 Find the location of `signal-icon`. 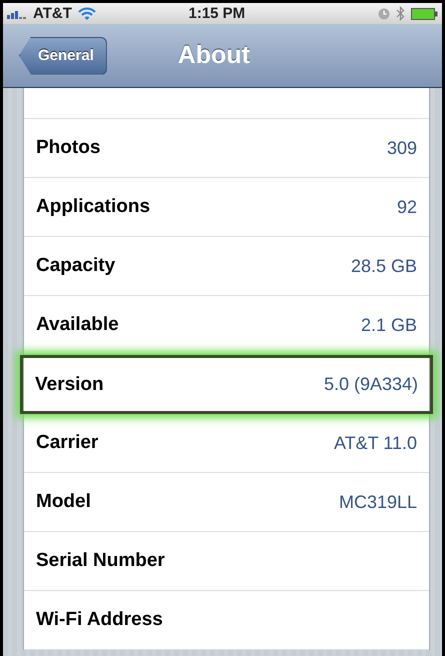

signal-icon is located at coordinates (17, 13).